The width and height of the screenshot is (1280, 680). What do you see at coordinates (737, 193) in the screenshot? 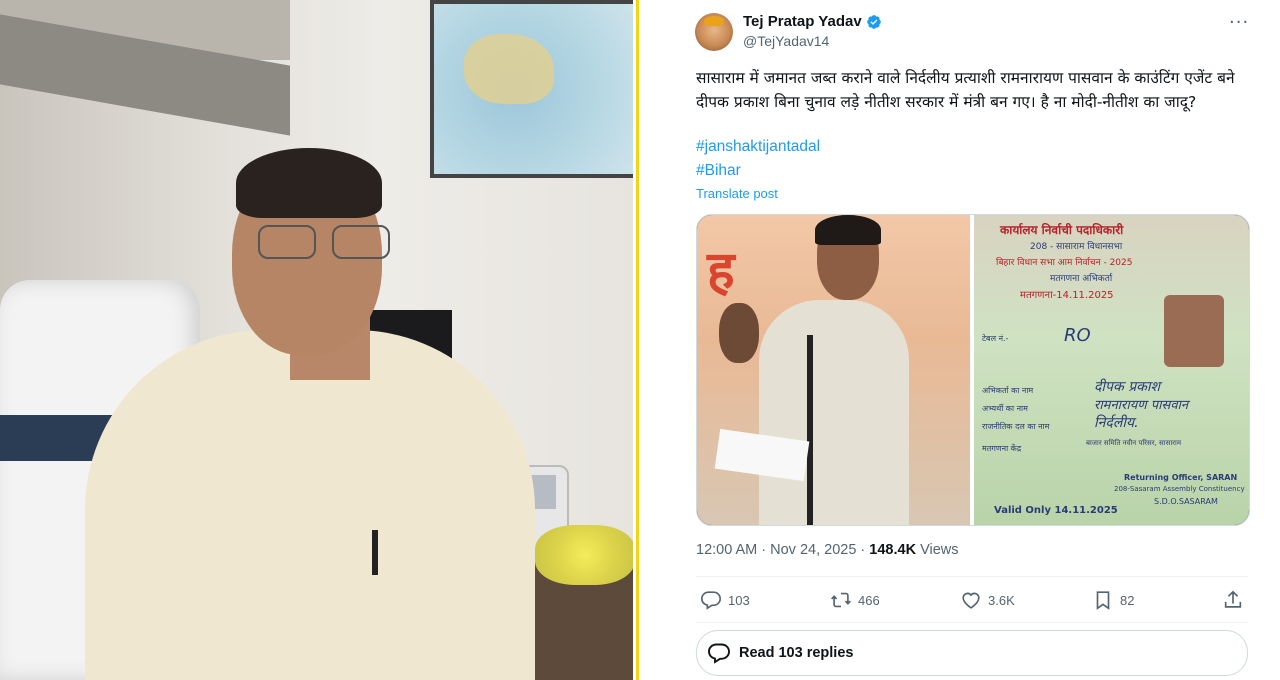
I see `translate-post-link: Translate post` at bounding box center [737, 193].